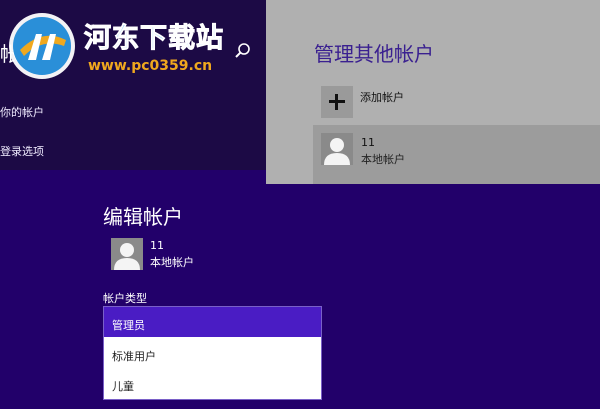  Describe the element at coordinates (212, 383) in the screenshot. I see `option-child: 儿童` at that location.